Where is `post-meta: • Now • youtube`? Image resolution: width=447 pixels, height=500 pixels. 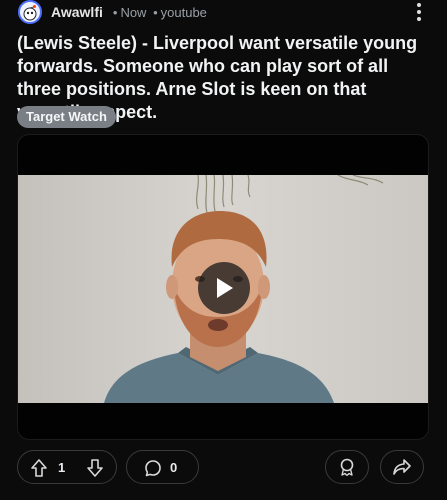
post-meta: • Now • youtube is located at coordinates (161, 12).